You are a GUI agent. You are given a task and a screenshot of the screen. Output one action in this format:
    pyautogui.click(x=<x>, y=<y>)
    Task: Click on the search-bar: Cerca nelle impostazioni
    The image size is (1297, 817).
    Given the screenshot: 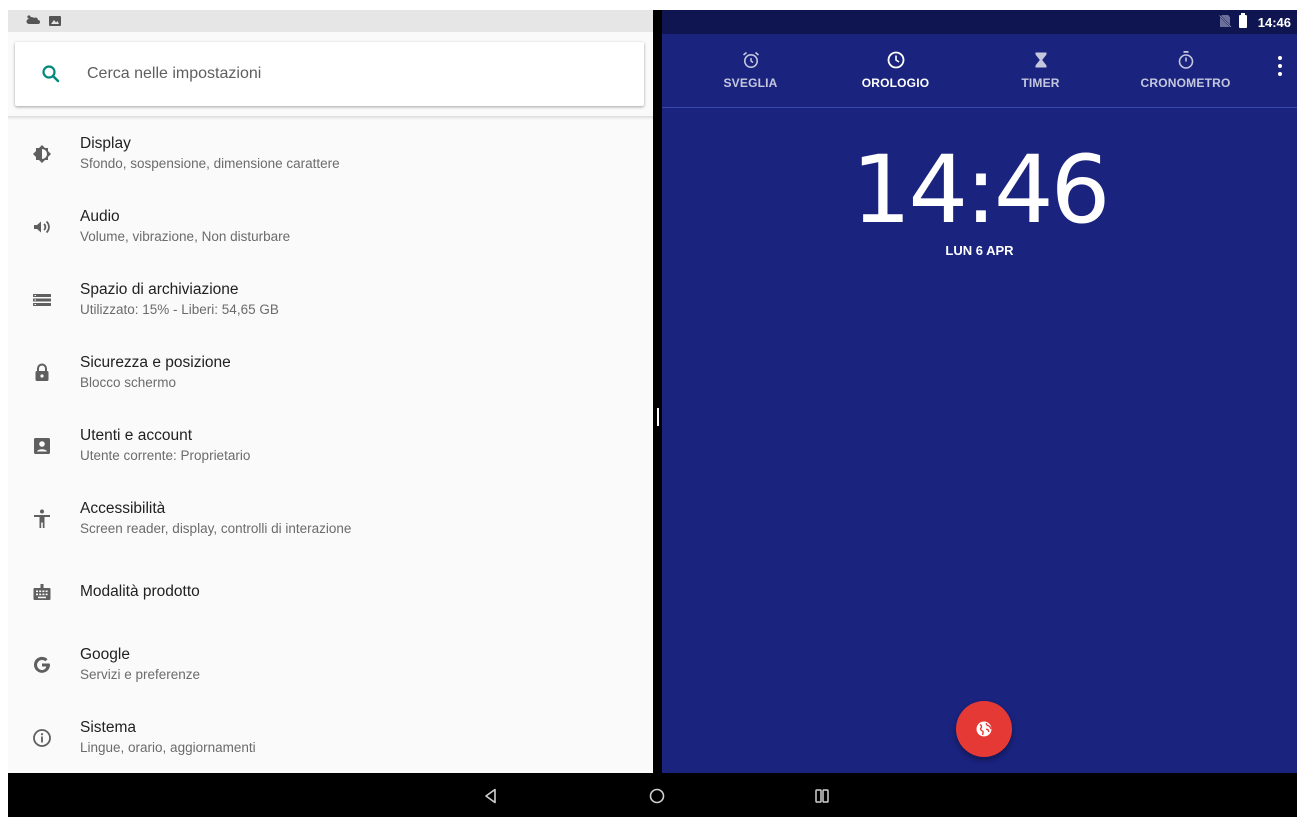 What is the action you would take?
    pyautogui.click(x=329, y=74)
    